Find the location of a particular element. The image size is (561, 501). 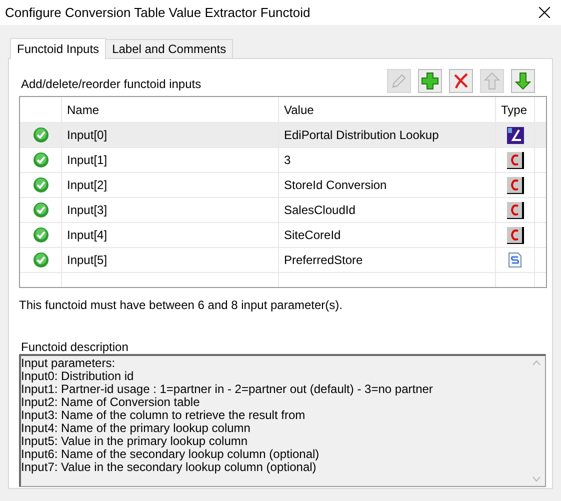

description-line: Input3: Name of the column to retrieve the result from is located at coordinates (163, 415).